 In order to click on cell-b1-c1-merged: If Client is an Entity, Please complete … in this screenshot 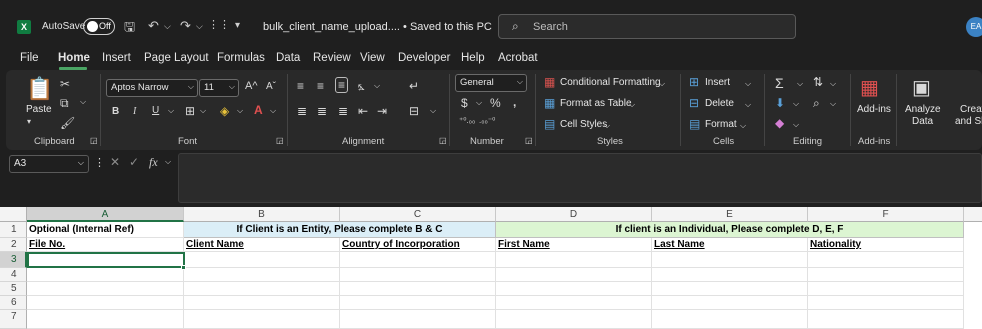, I will do `click(340, 230)`.